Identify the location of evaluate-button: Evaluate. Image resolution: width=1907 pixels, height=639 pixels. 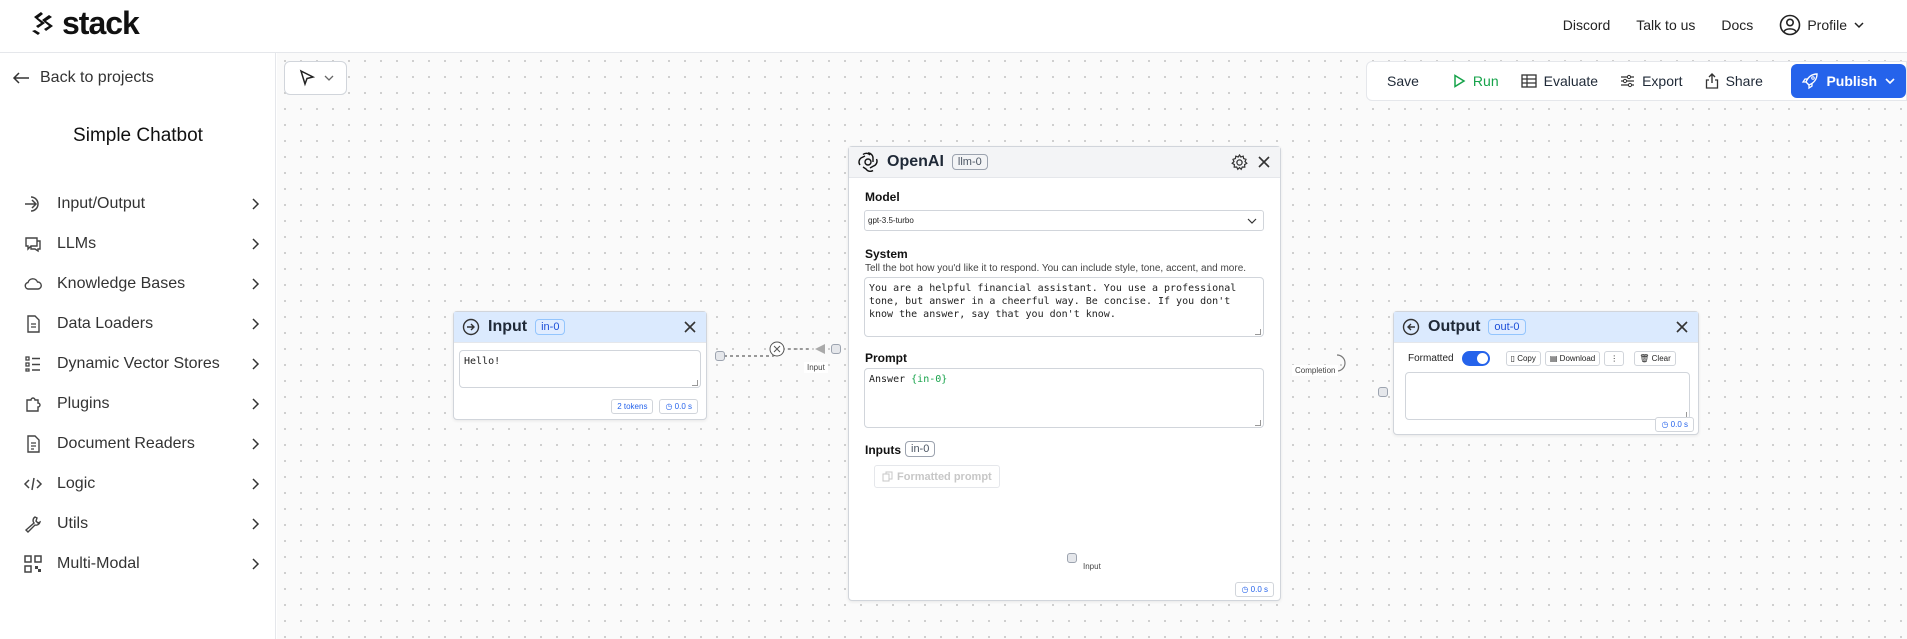
(1559, 81).